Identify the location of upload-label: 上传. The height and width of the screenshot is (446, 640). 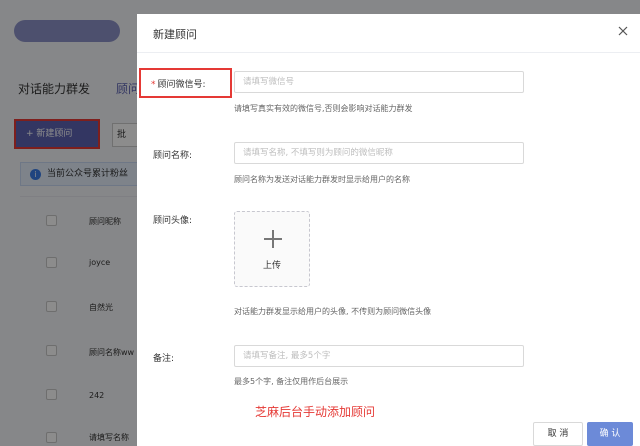
(271, 266).